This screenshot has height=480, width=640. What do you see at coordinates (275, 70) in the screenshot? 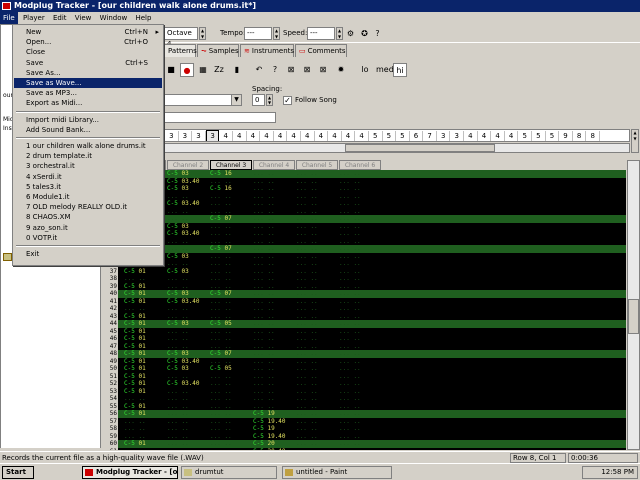
I see `find-icon: ?` at bounding box center [275, 70].